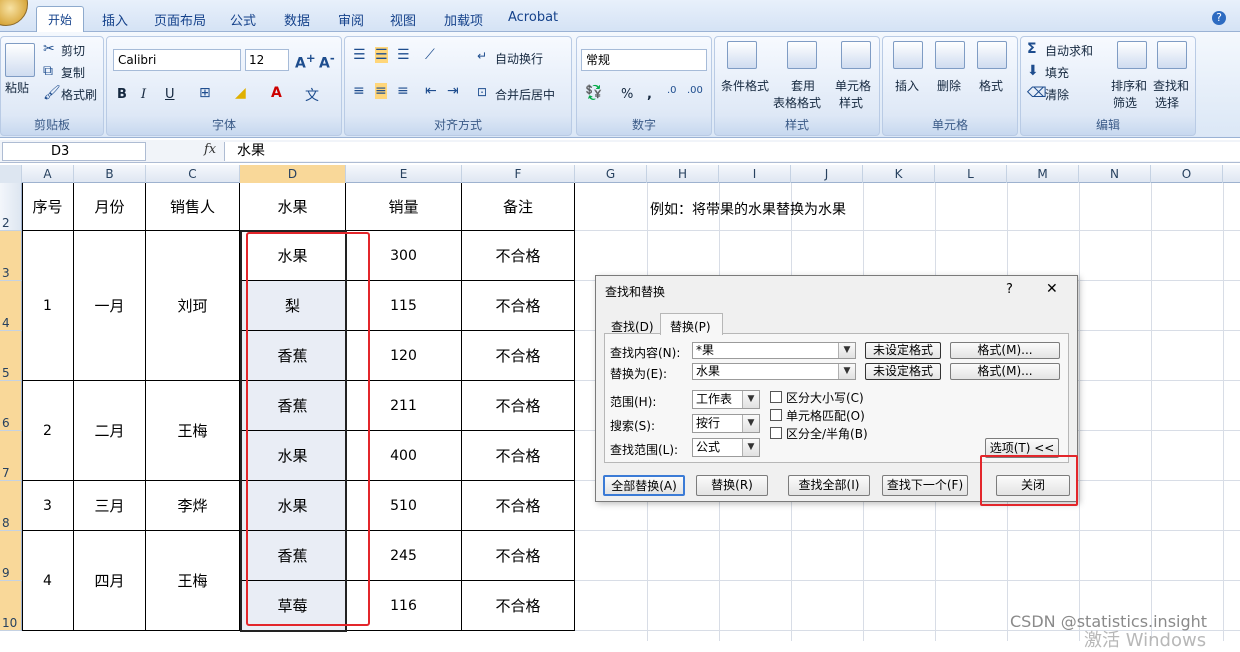  Describe the element at coordinates (11, 556) in the screenshot. I see `row-header-9: 9` at that location.